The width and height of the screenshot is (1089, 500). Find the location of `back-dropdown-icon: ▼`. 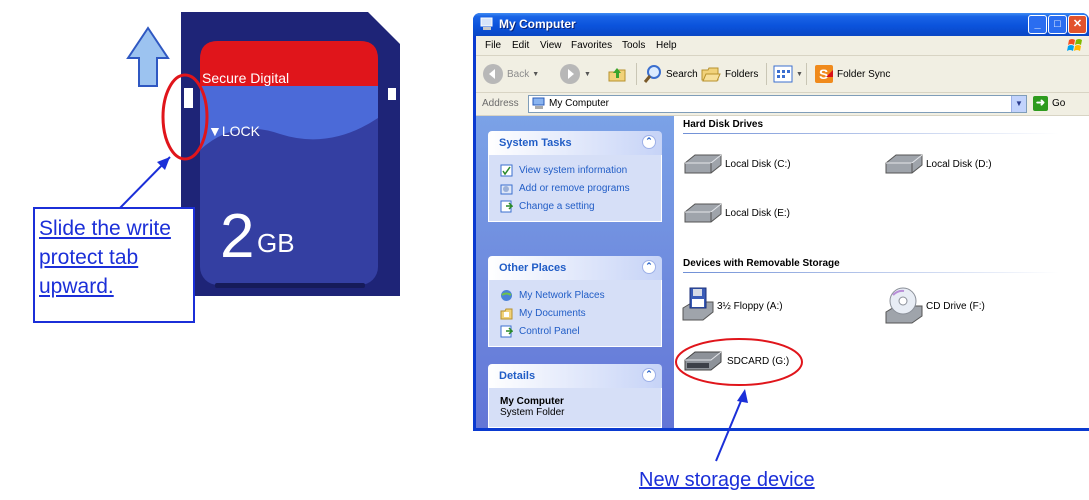

back-dropdown-icon: ▼ is located at coordinates (535, 74).